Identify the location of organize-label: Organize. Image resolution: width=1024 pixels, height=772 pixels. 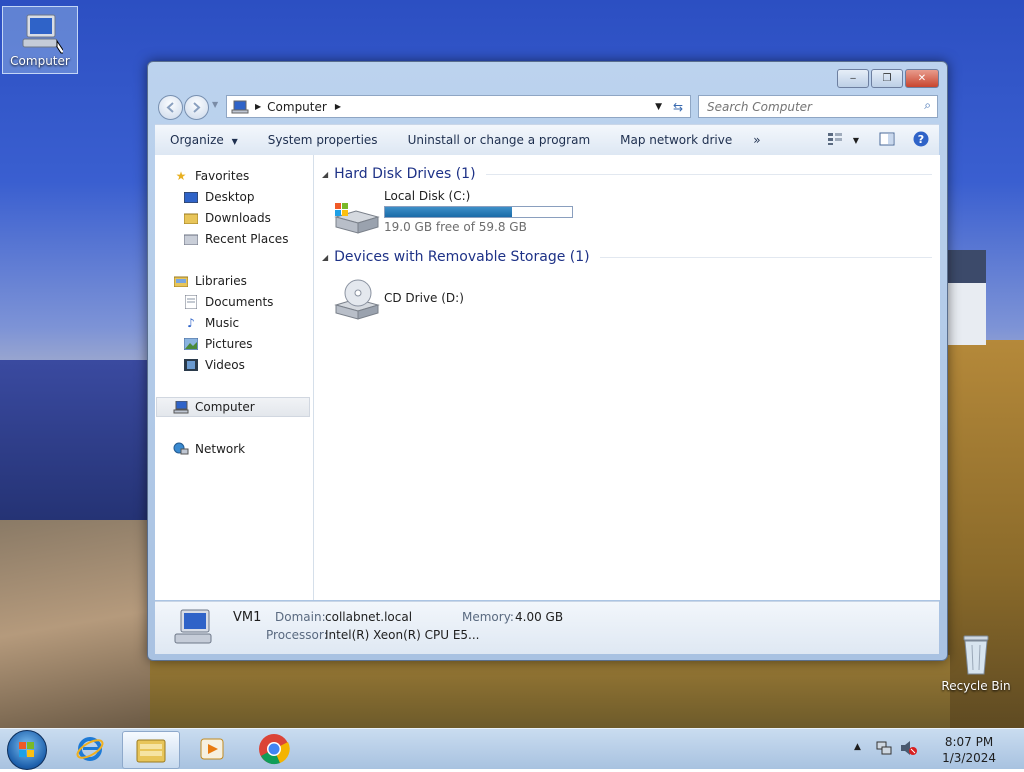
(197, 140).